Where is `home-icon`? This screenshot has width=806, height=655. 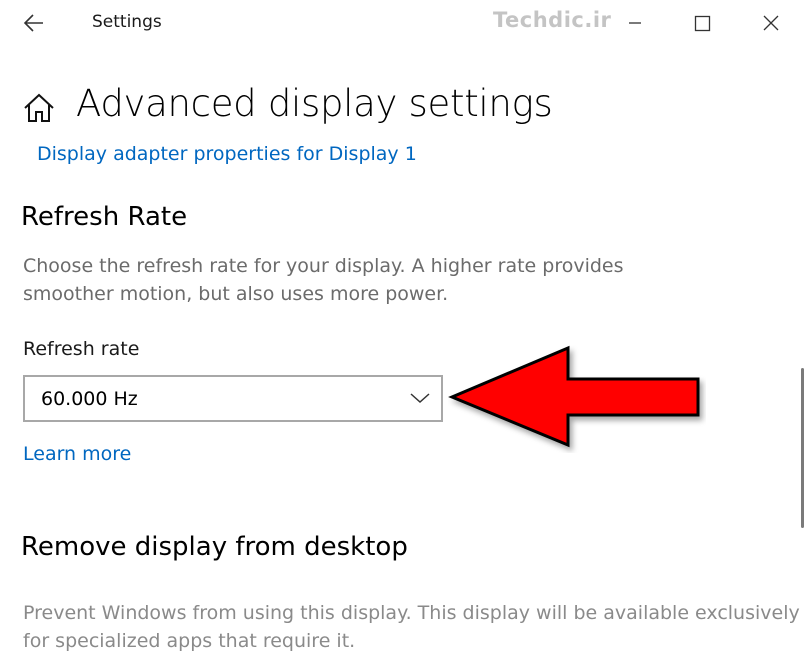 home-icon is located at coordinates (39, 108).